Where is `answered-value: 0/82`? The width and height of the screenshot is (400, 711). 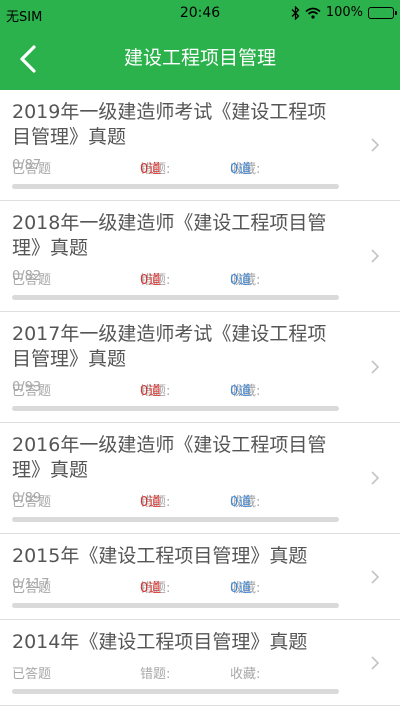 answered-value: 0/82 is located at coordinates (27, 276).